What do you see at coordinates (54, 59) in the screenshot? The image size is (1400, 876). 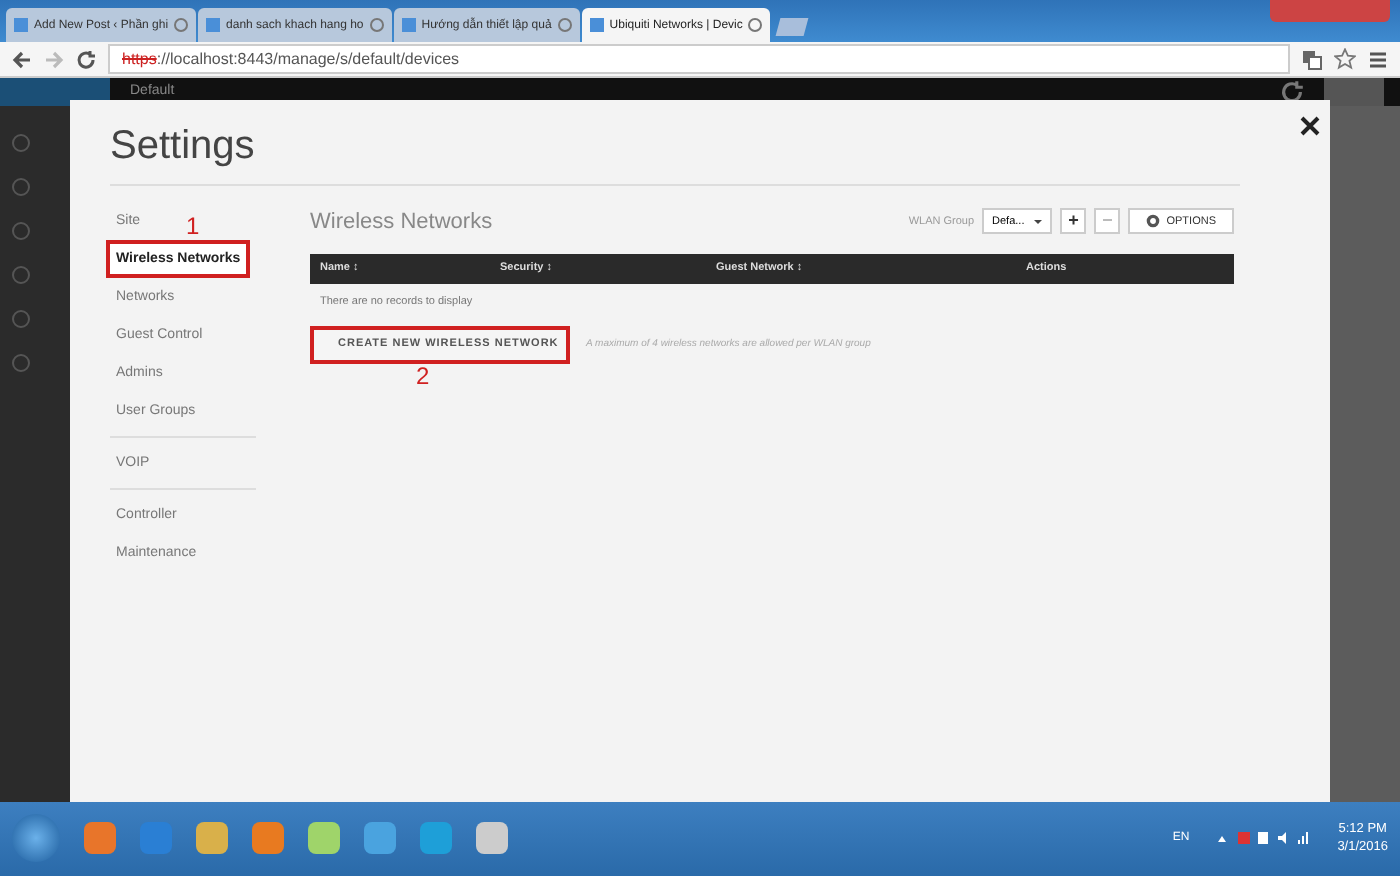 I see `forward-icon` at bounding box center [54, 59].